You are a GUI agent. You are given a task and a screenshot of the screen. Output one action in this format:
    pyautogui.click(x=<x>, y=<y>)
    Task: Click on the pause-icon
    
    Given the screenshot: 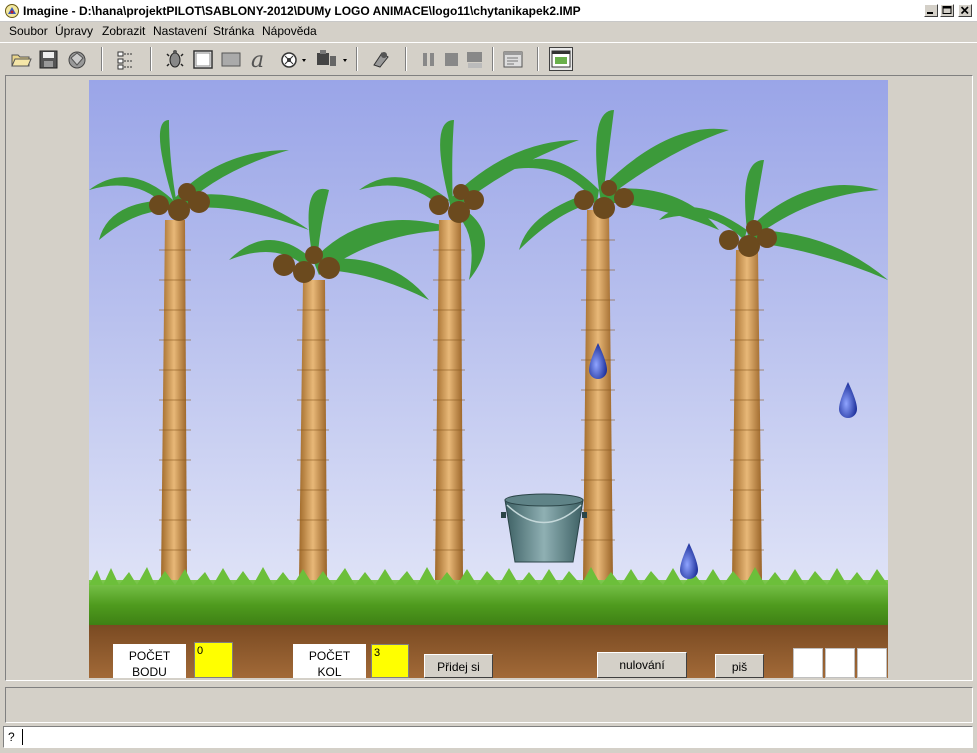 What is the action you would take?
    pyautogui.click(x=428, y=59)
    